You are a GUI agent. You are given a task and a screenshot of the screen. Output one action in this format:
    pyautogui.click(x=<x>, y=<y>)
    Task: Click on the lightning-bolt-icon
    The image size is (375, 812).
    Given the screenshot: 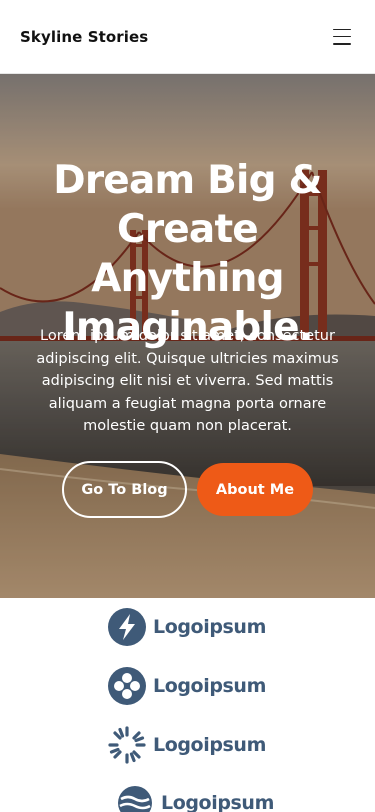 What is the action you would take?
    pyautogui.click(x=127, y=627)
    